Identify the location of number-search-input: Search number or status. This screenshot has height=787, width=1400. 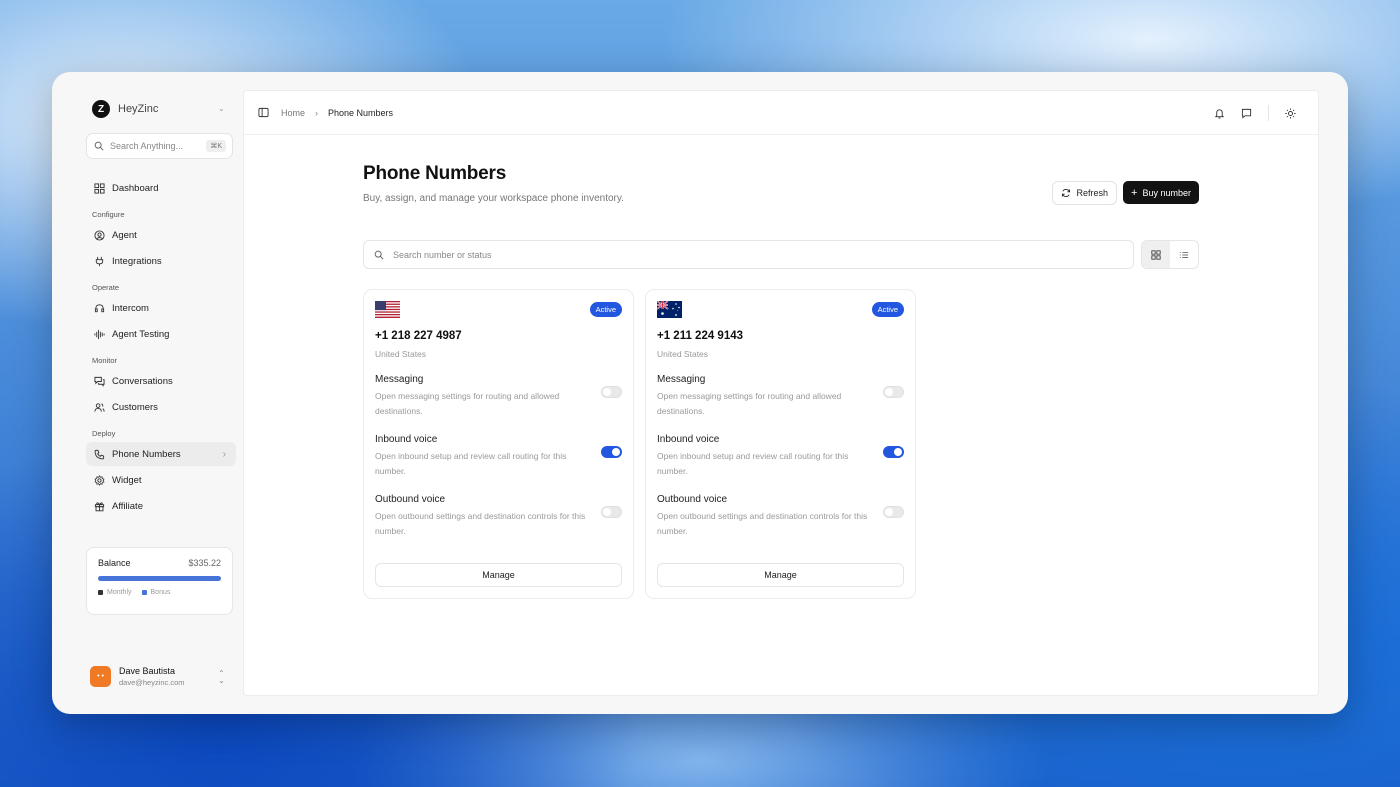
(748, 254).